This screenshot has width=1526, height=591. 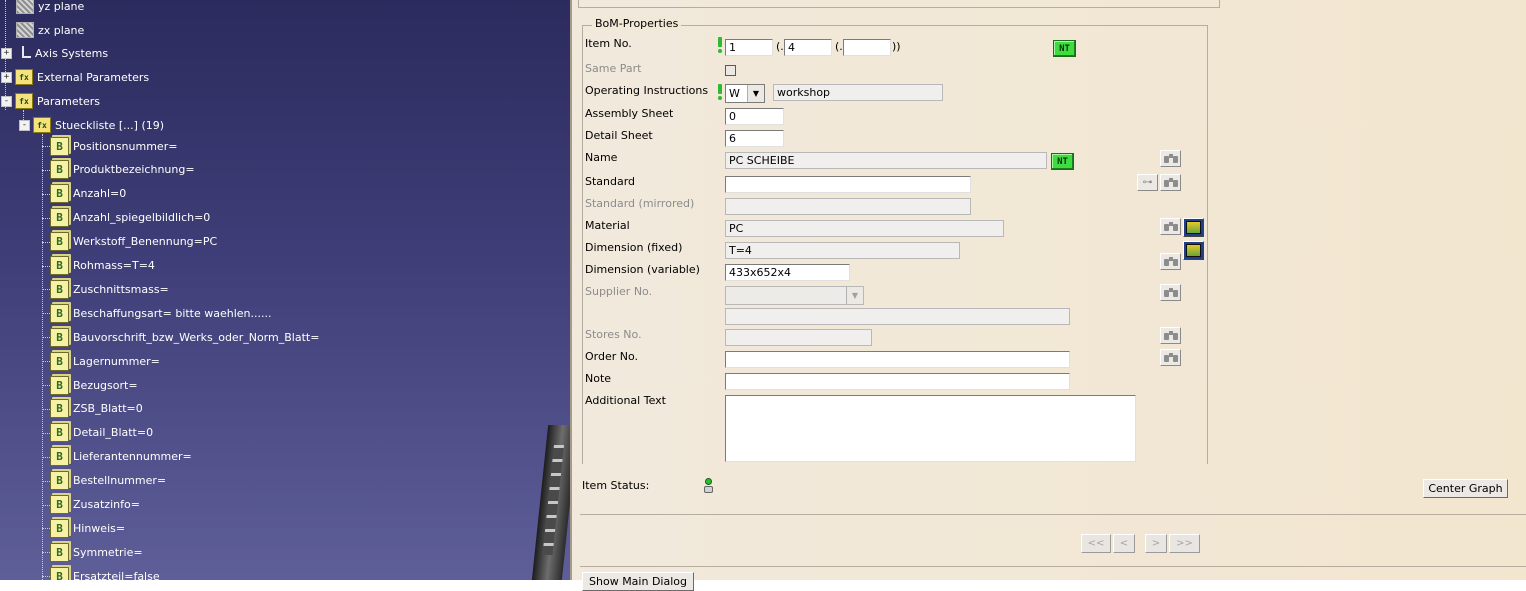 I want to click on tree-node-label: Axis Systems, so click(x=72, y=53).